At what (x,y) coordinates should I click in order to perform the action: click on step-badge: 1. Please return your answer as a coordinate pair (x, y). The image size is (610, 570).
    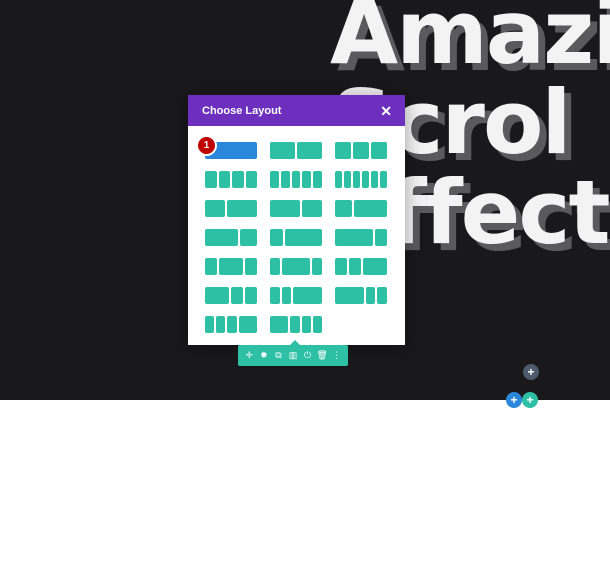
    Looking at the image, I should click on (206, 145).